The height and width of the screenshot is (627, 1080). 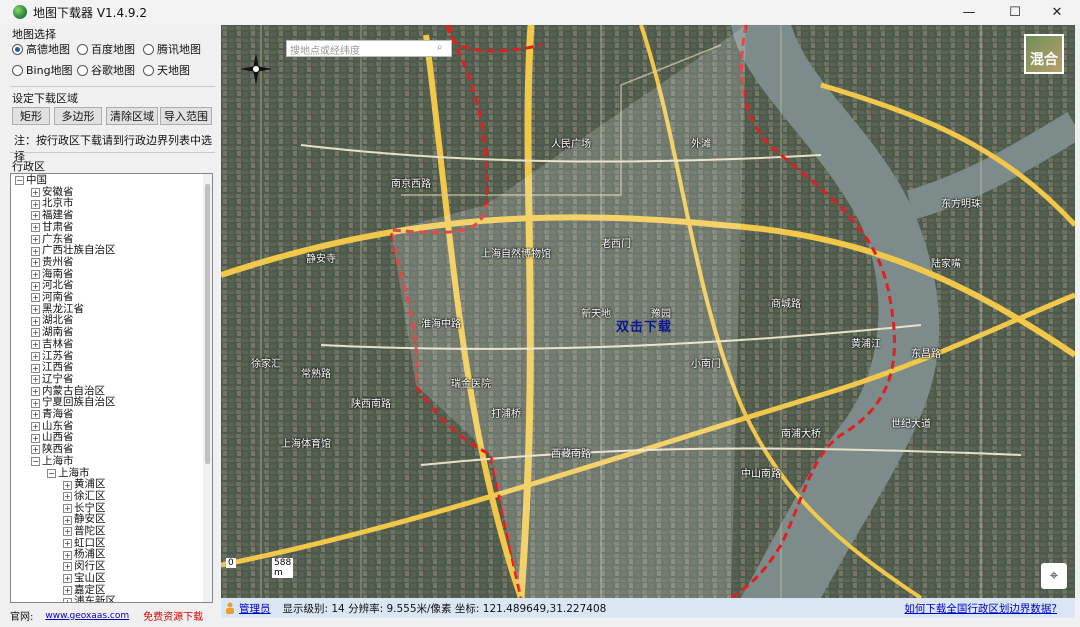 I want to click on tree-province: − 上海市, so click(x=52, y=461).